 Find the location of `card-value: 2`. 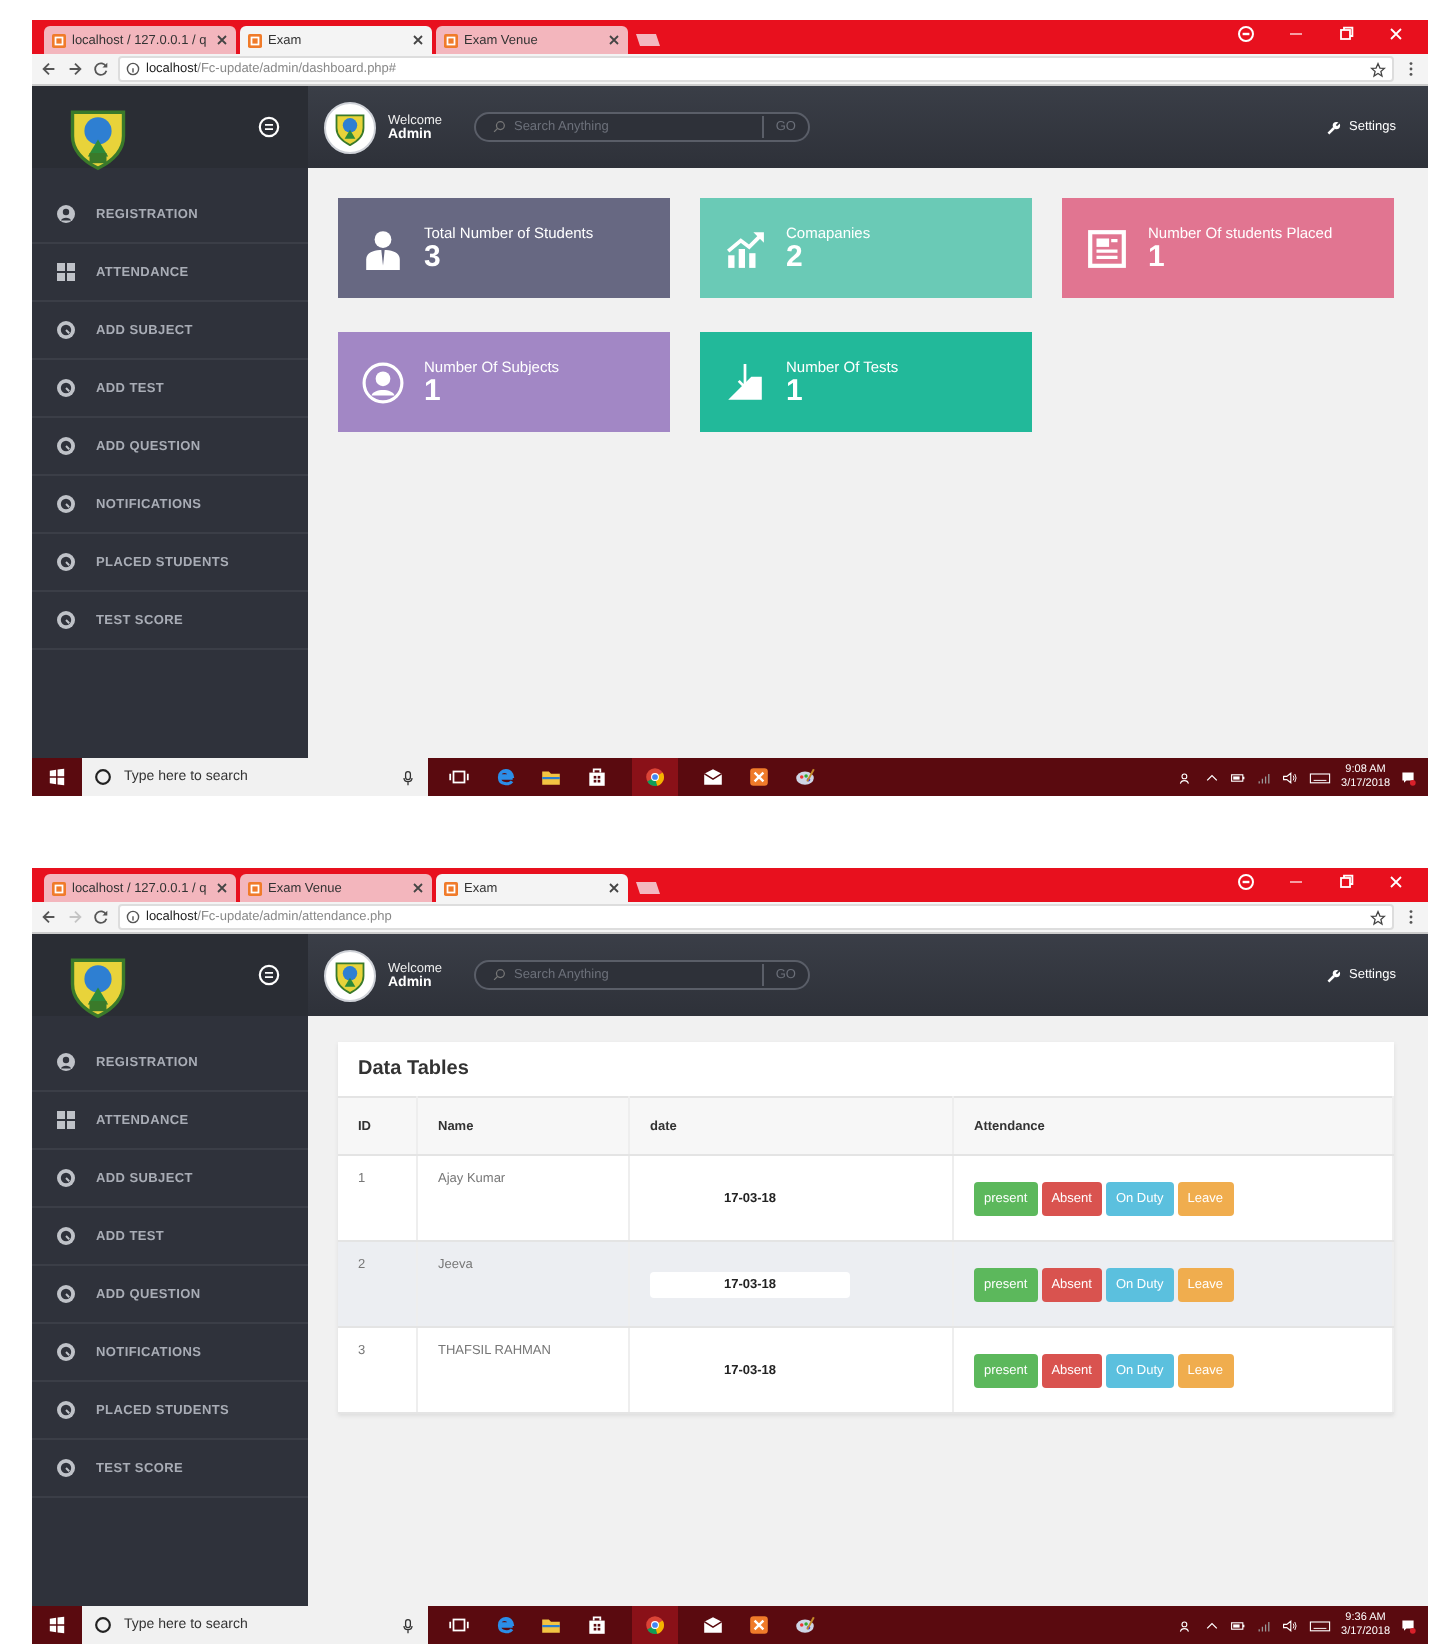

card-value: 2 is located at coordinates (794, 257).